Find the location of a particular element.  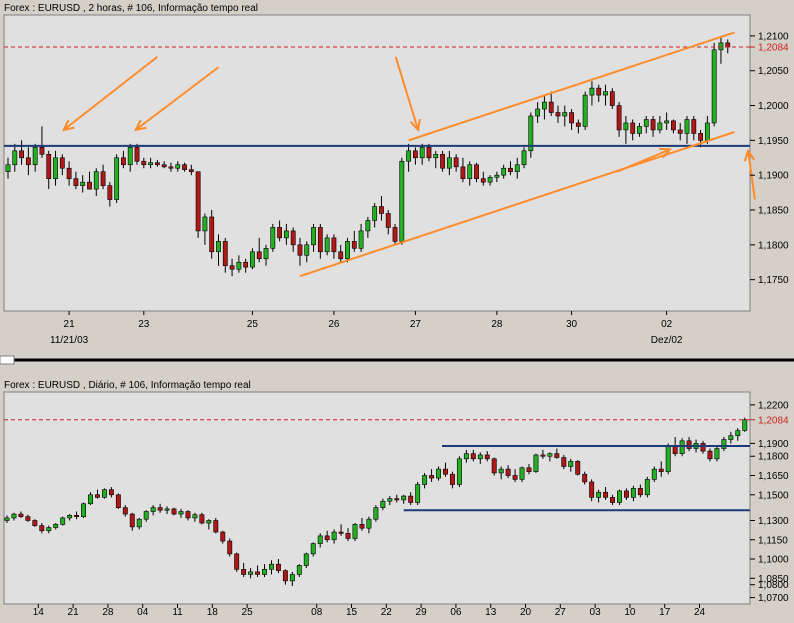

x-tick-label: 04 is located at coordinates (143, 612).